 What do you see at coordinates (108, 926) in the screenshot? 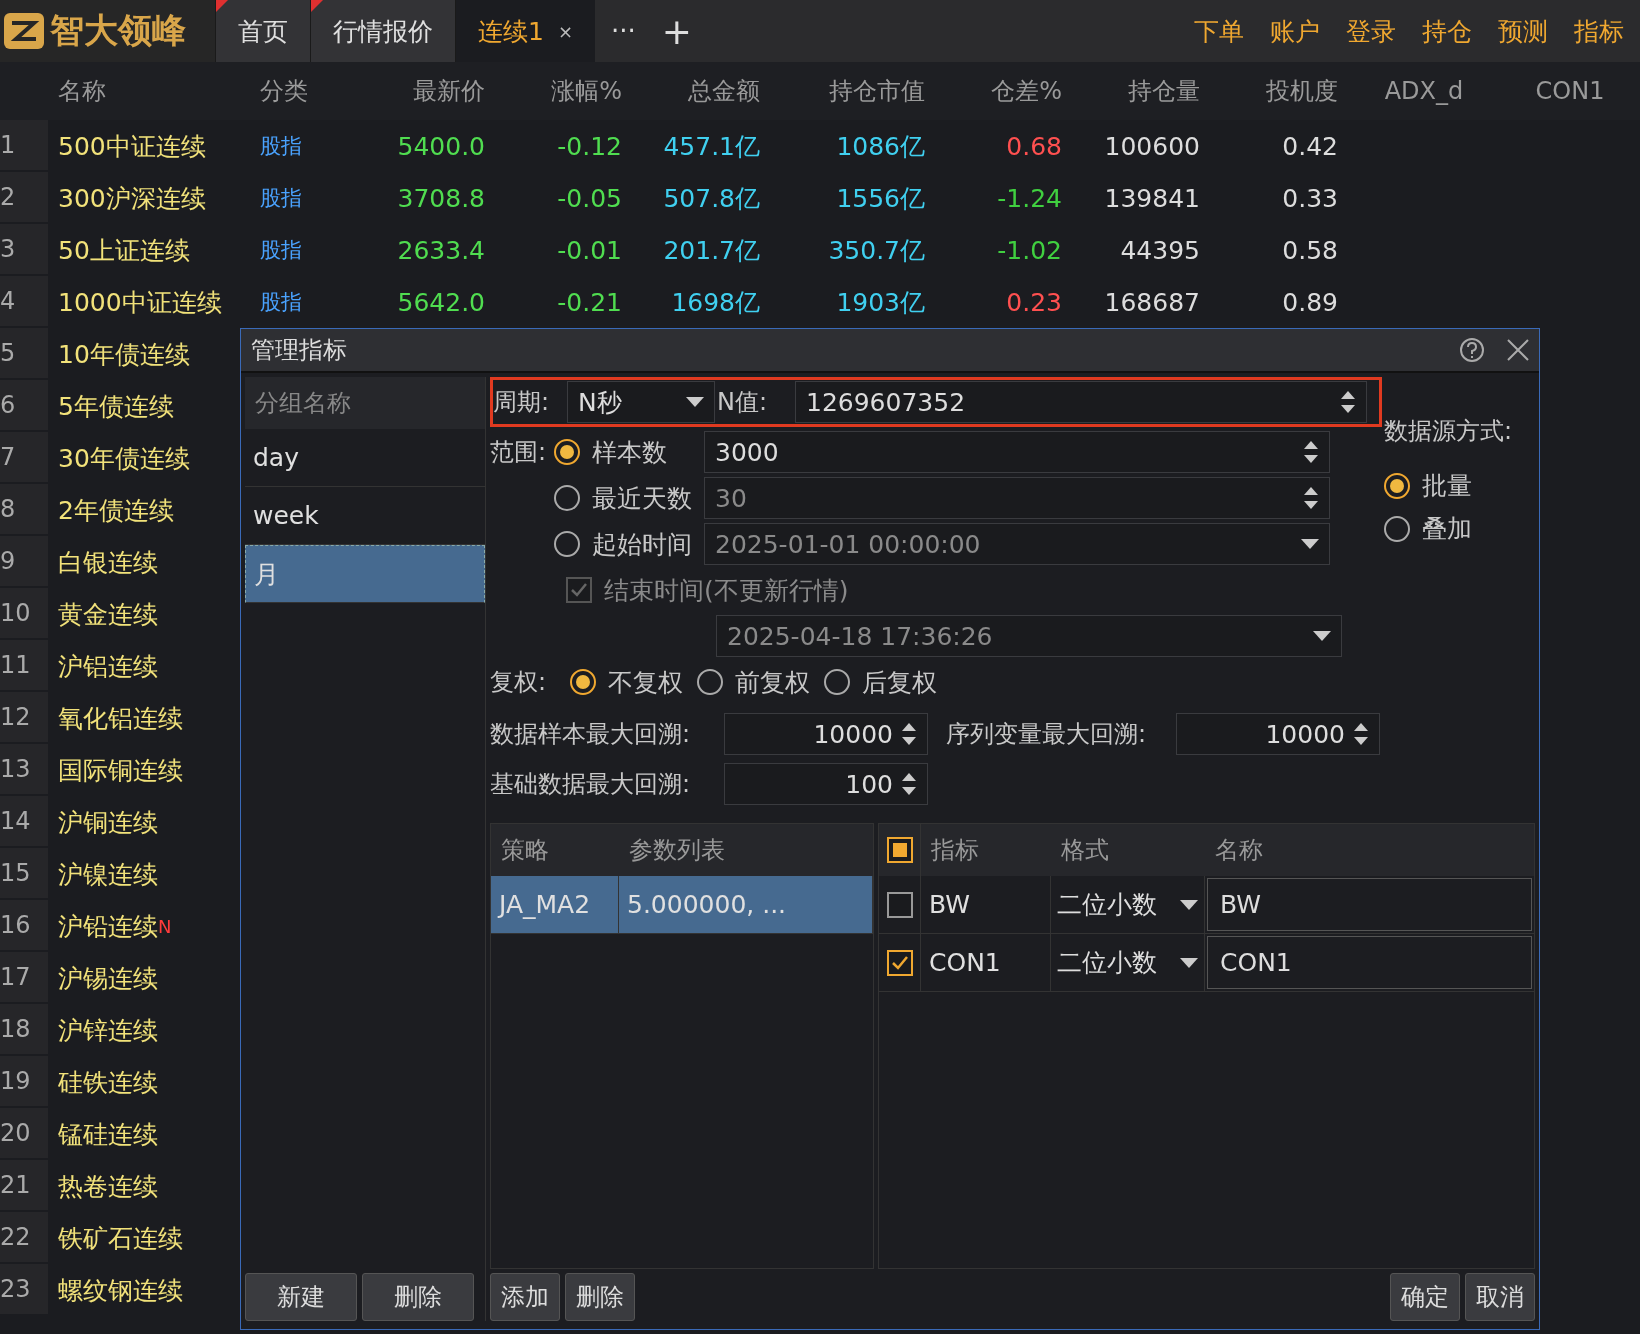
I see `instrument-name: 沪铅连续` at bounding box center [108, 926].